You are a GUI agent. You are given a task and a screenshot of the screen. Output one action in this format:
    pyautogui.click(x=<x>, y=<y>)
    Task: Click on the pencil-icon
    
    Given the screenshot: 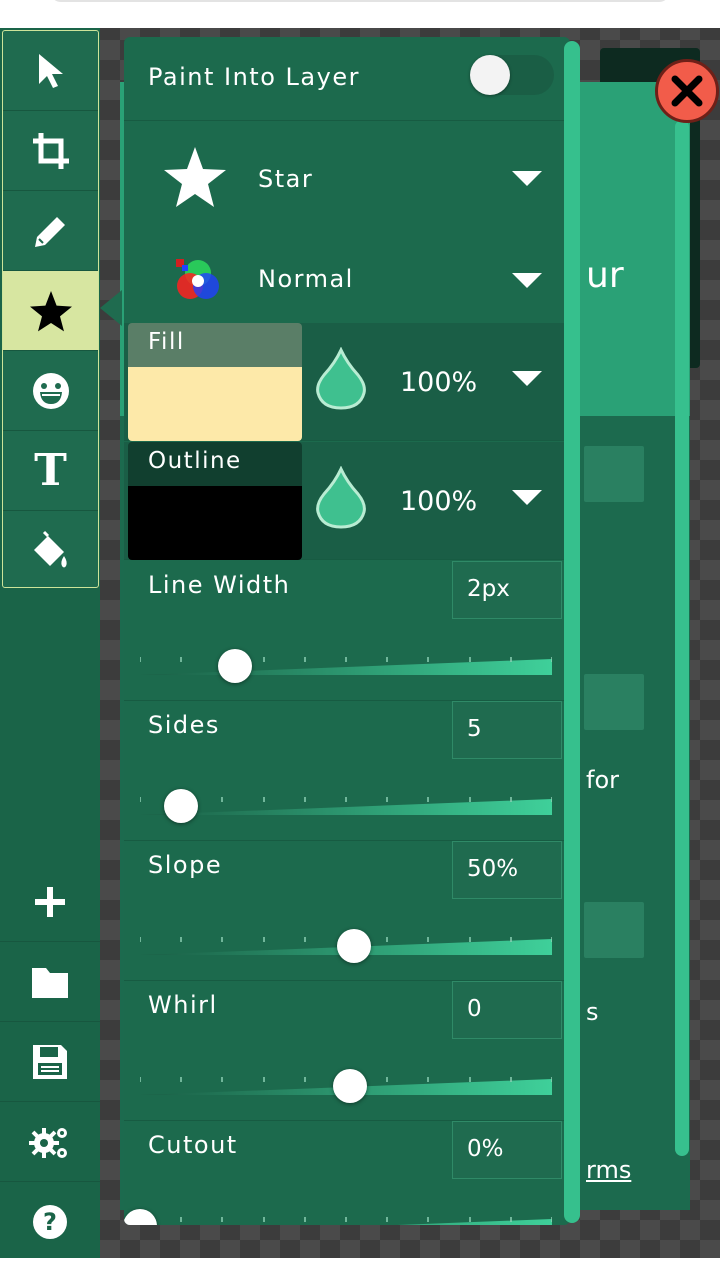 What is the action you would take?
    pyautogui.click(x=49, y=231)
    